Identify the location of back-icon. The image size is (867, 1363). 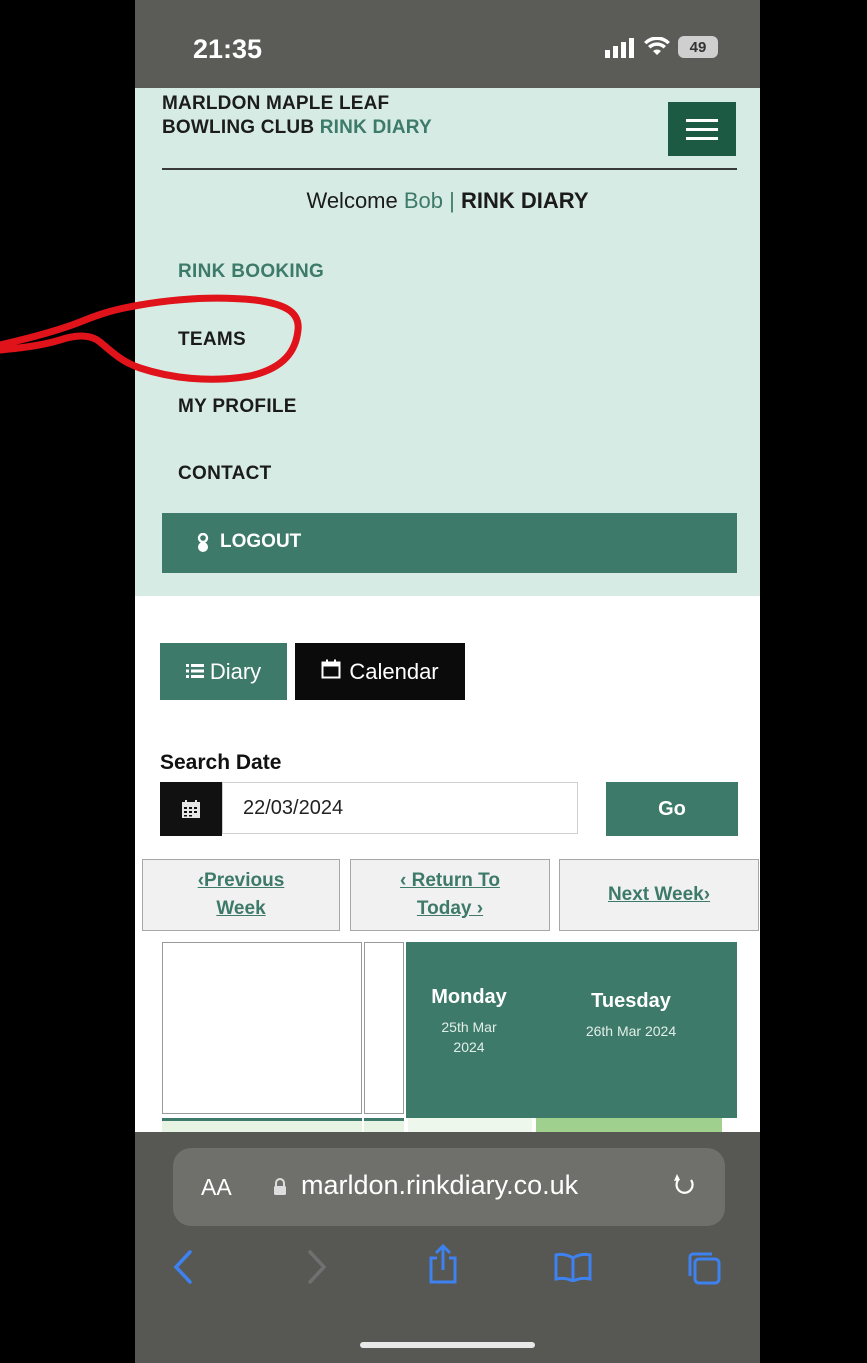
(183, 1269).